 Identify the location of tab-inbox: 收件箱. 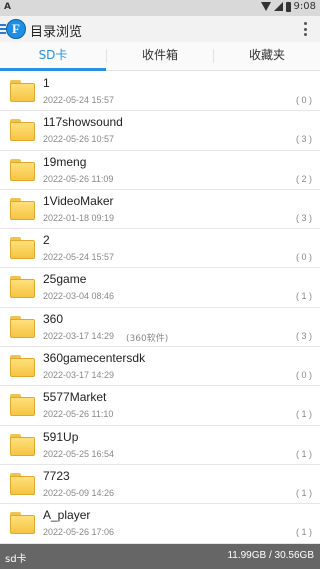
(160, 56).